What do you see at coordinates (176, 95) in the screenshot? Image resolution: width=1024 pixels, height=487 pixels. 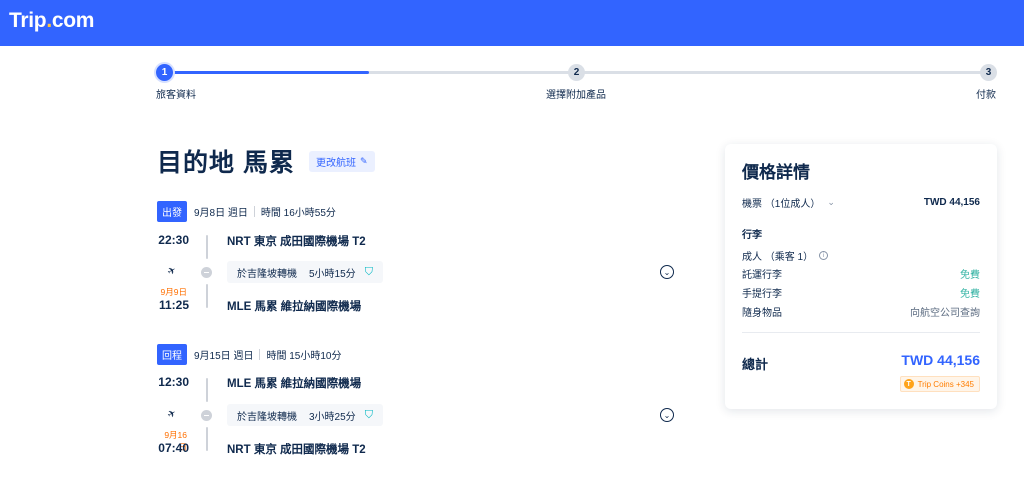 I see `step-1-label: 旅客資料` at bounding box center [176, 95].